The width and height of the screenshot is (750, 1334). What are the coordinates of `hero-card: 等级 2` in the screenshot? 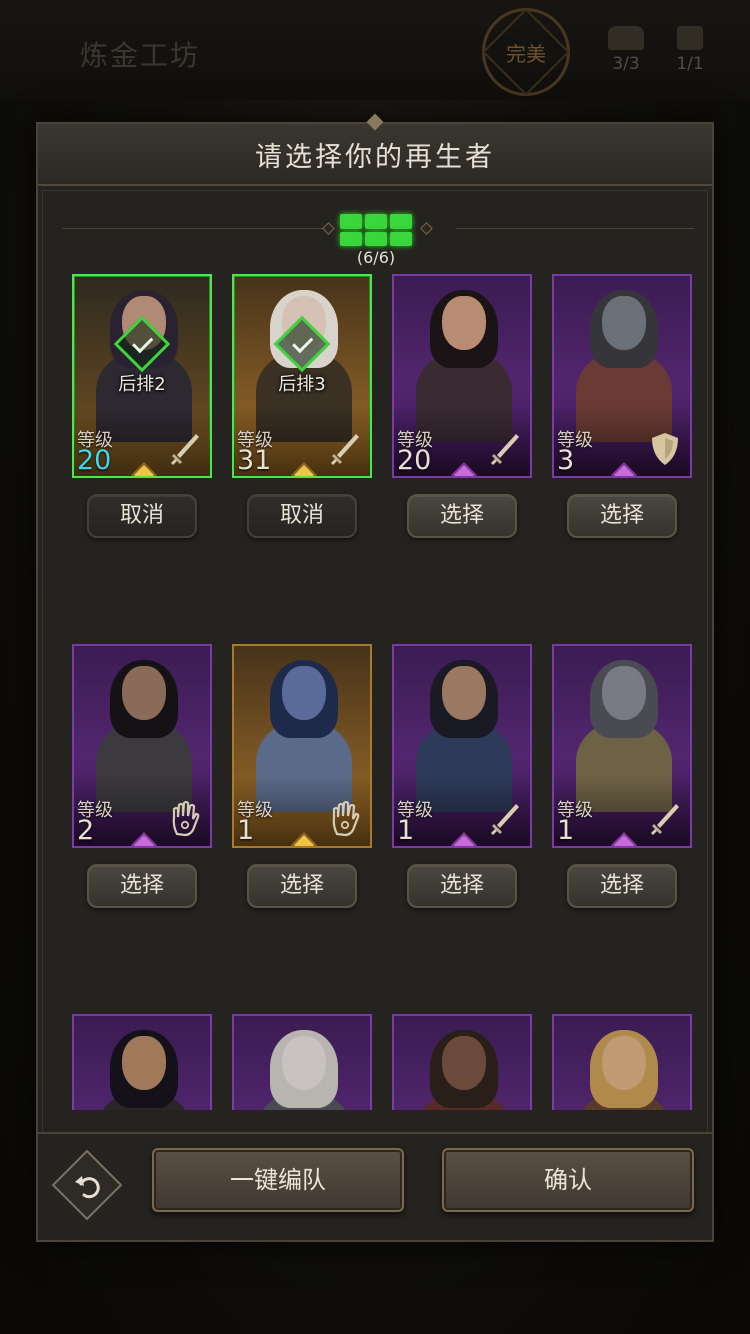 It's located at (142, 746).